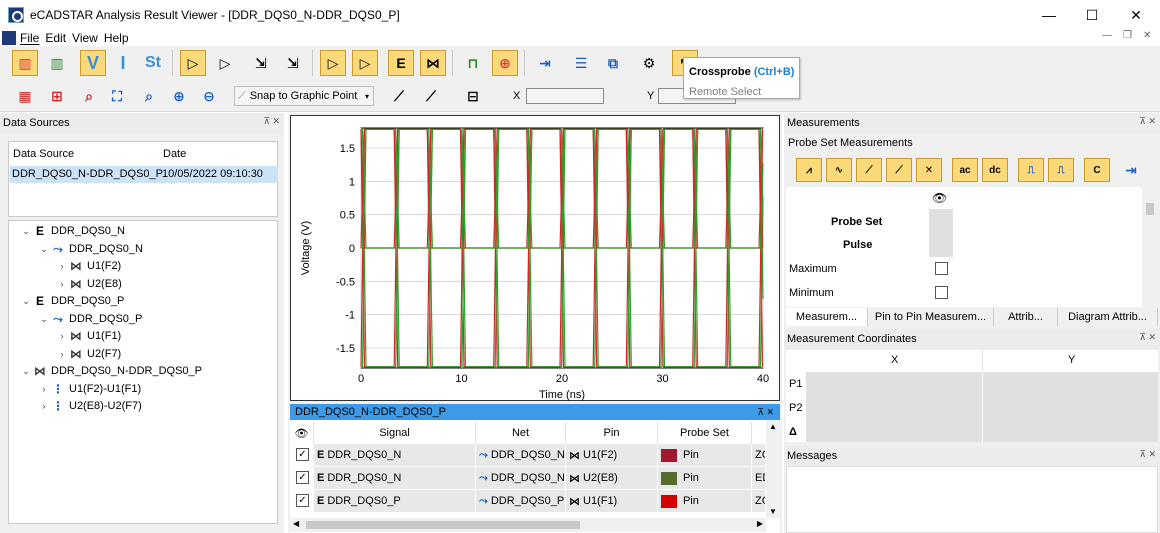 Image resolution: width=1160 pixels, height=533 pixels. I want to click on menu-file: File, so click(29, 38).